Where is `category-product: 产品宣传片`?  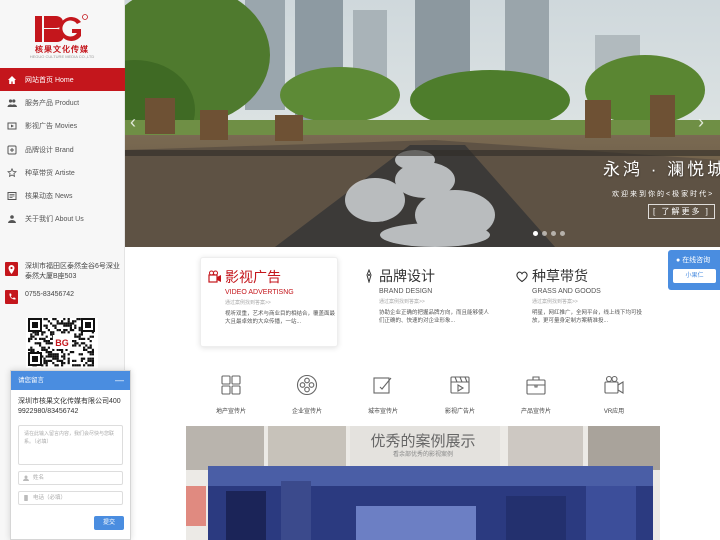 category-product: 产品宣传片 is located at coordinates (536, 394).